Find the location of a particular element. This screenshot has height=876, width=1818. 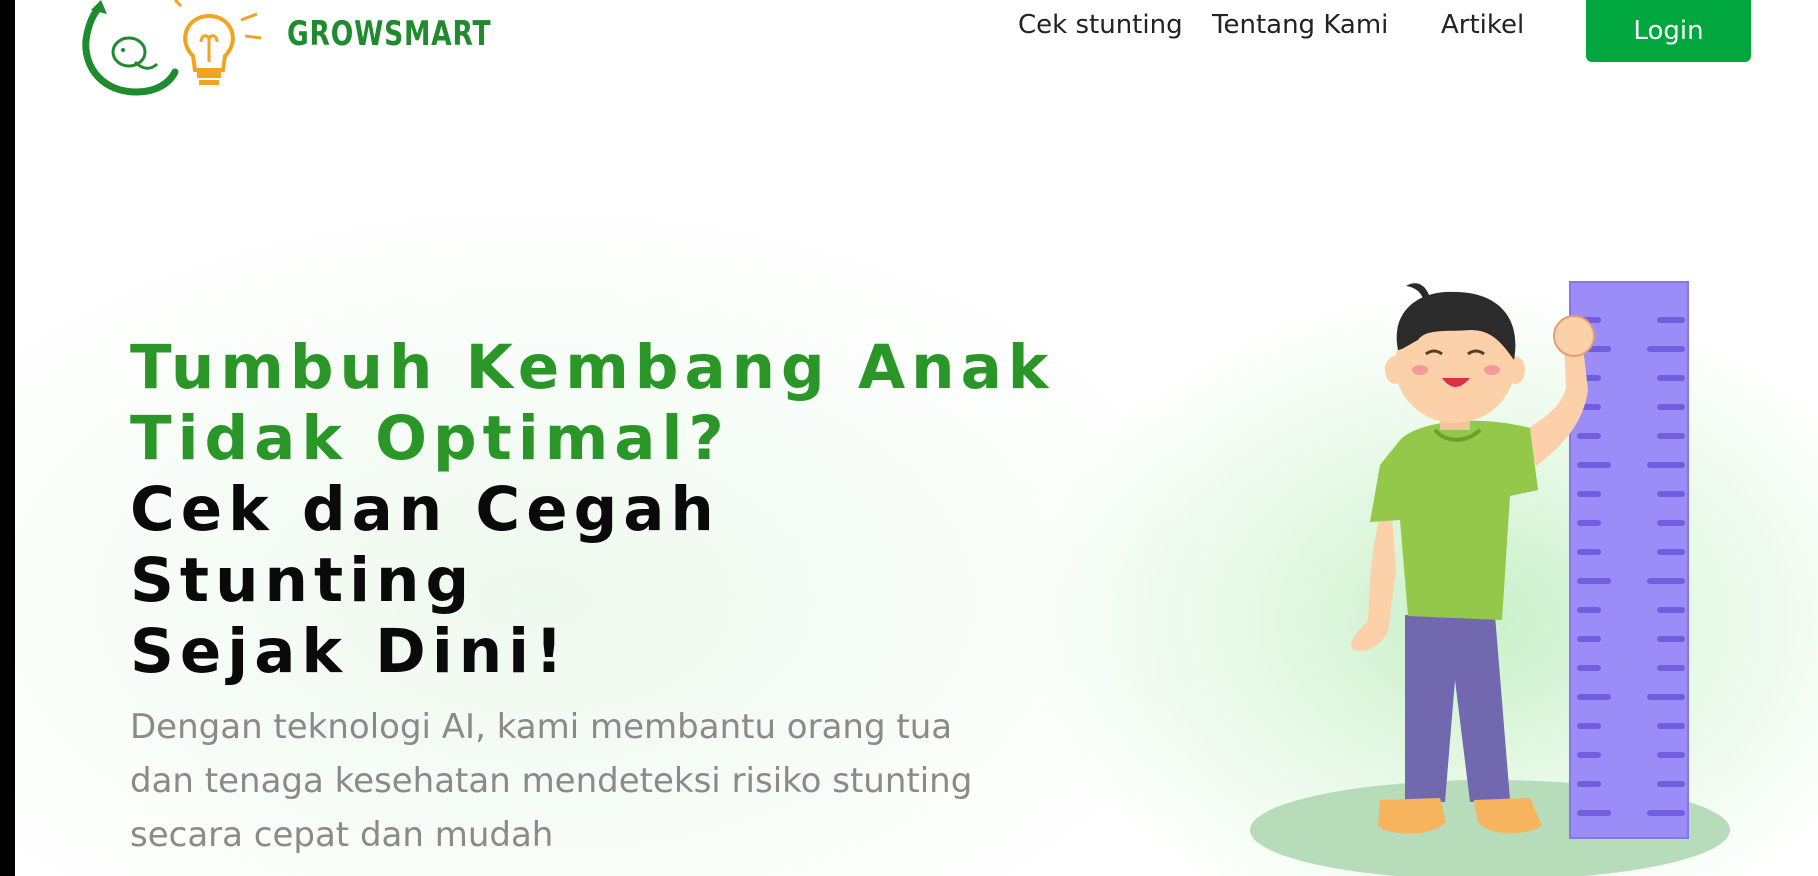

headline-line-2: Tidak Optimal? is located at coordinates (430, 438).